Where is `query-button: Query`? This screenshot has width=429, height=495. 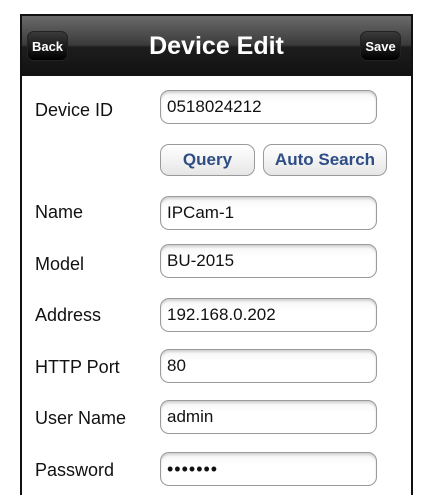 query-button: Query is located at coordinates (207, 160).